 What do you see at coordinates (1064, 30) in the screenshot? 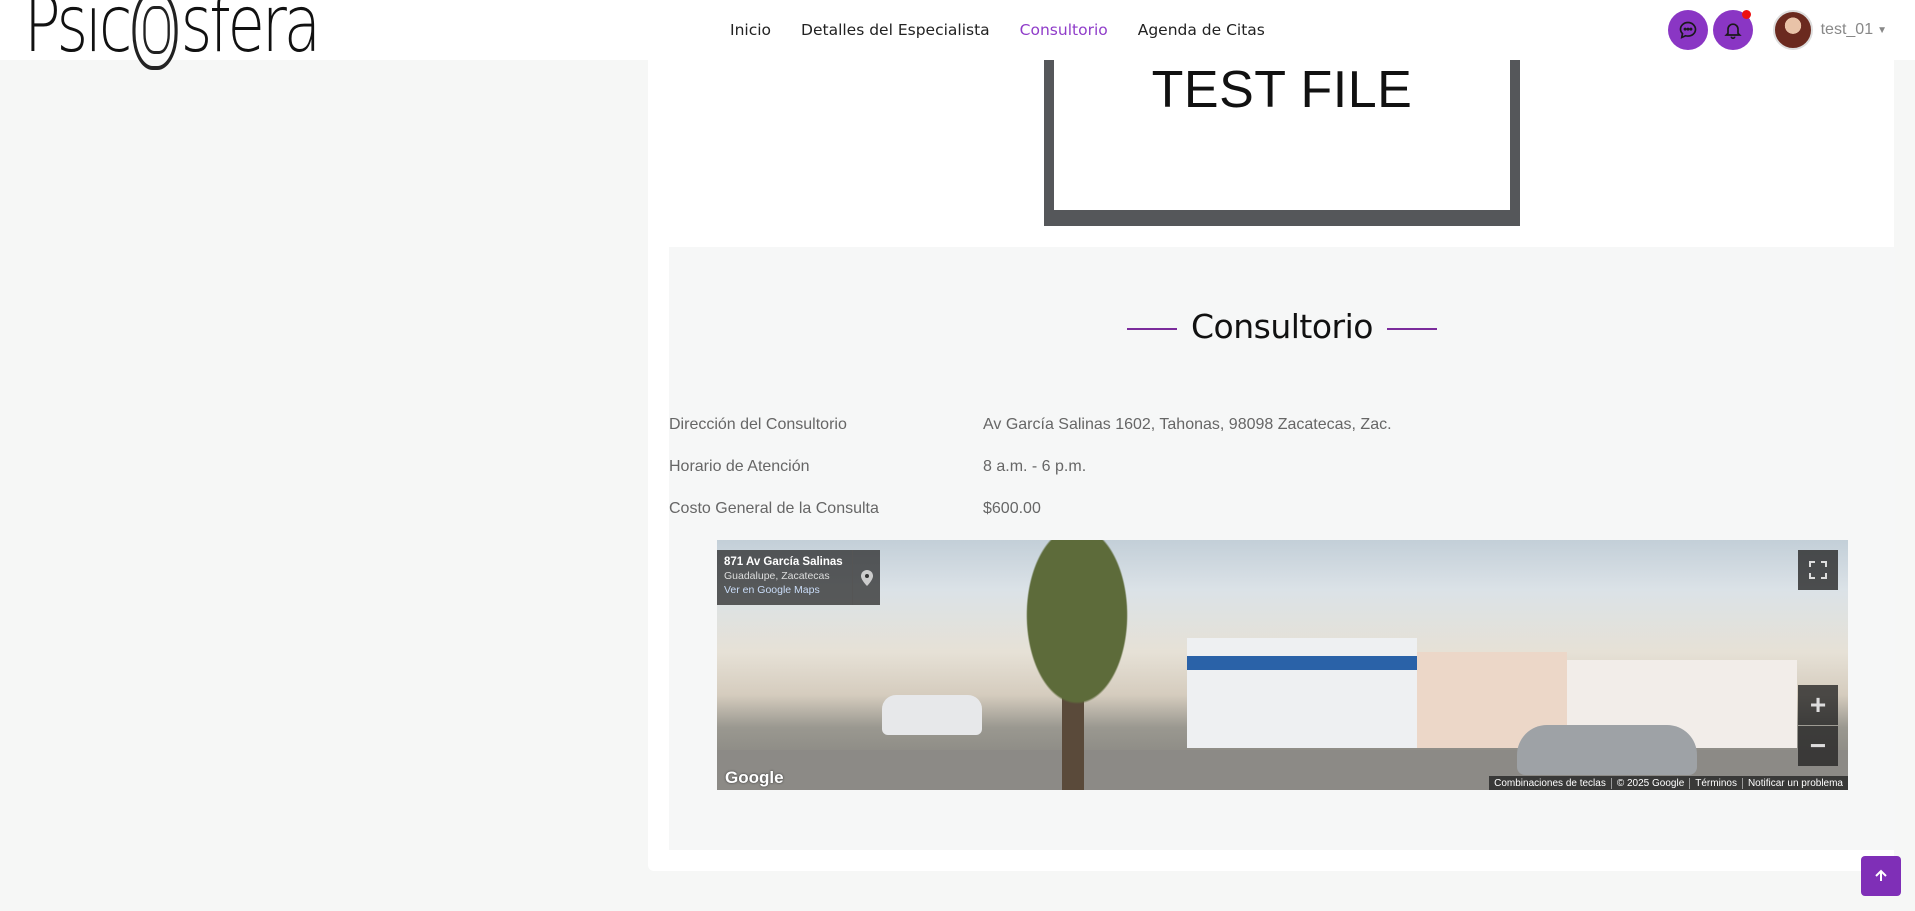
I see `nav-consultorio: Consultorio` at bounding box center [1064, 30].